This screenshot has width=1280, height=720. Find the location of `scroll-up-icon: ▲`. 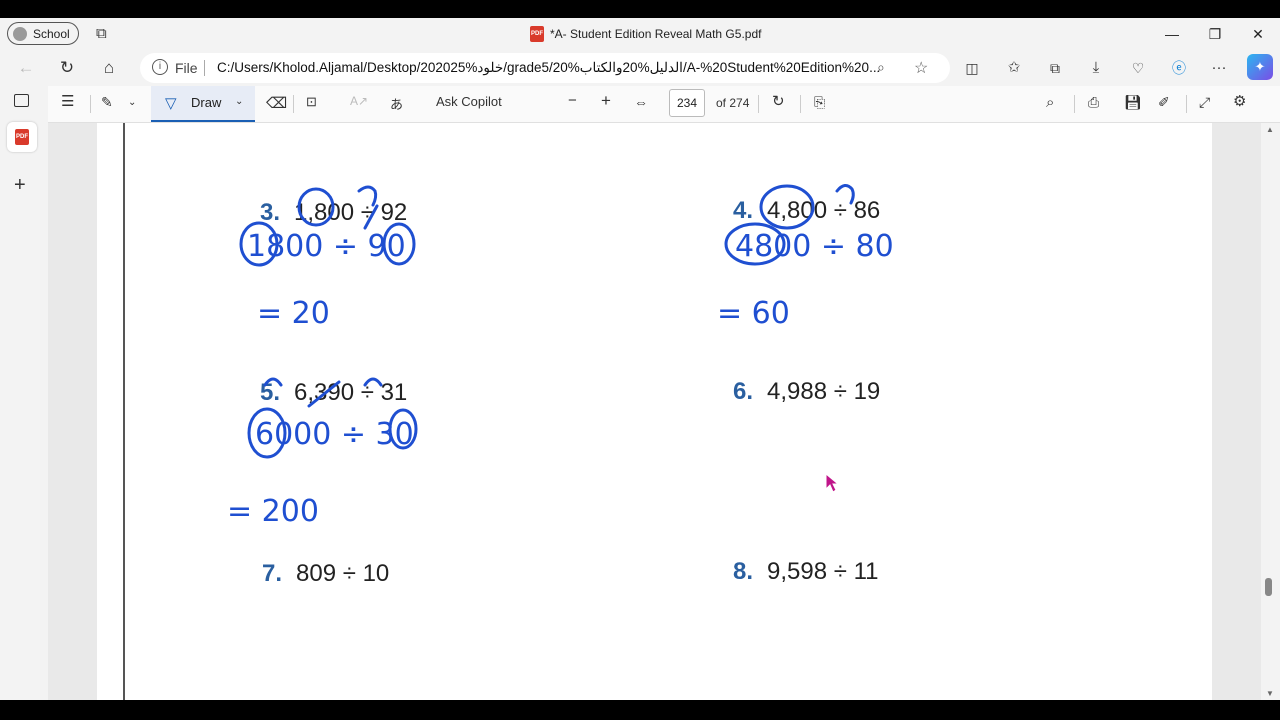

scroll-up-icon: ▲ is located at coordinates (1270, 129).